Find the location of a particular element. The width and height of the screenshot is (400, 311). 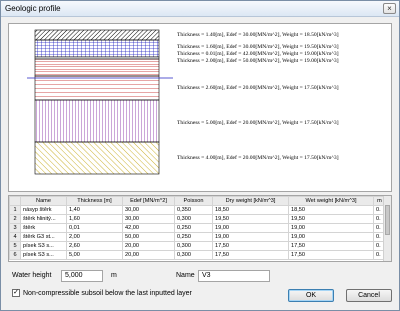

water-height-input: 5,000 is located at coordinates (82, 276).